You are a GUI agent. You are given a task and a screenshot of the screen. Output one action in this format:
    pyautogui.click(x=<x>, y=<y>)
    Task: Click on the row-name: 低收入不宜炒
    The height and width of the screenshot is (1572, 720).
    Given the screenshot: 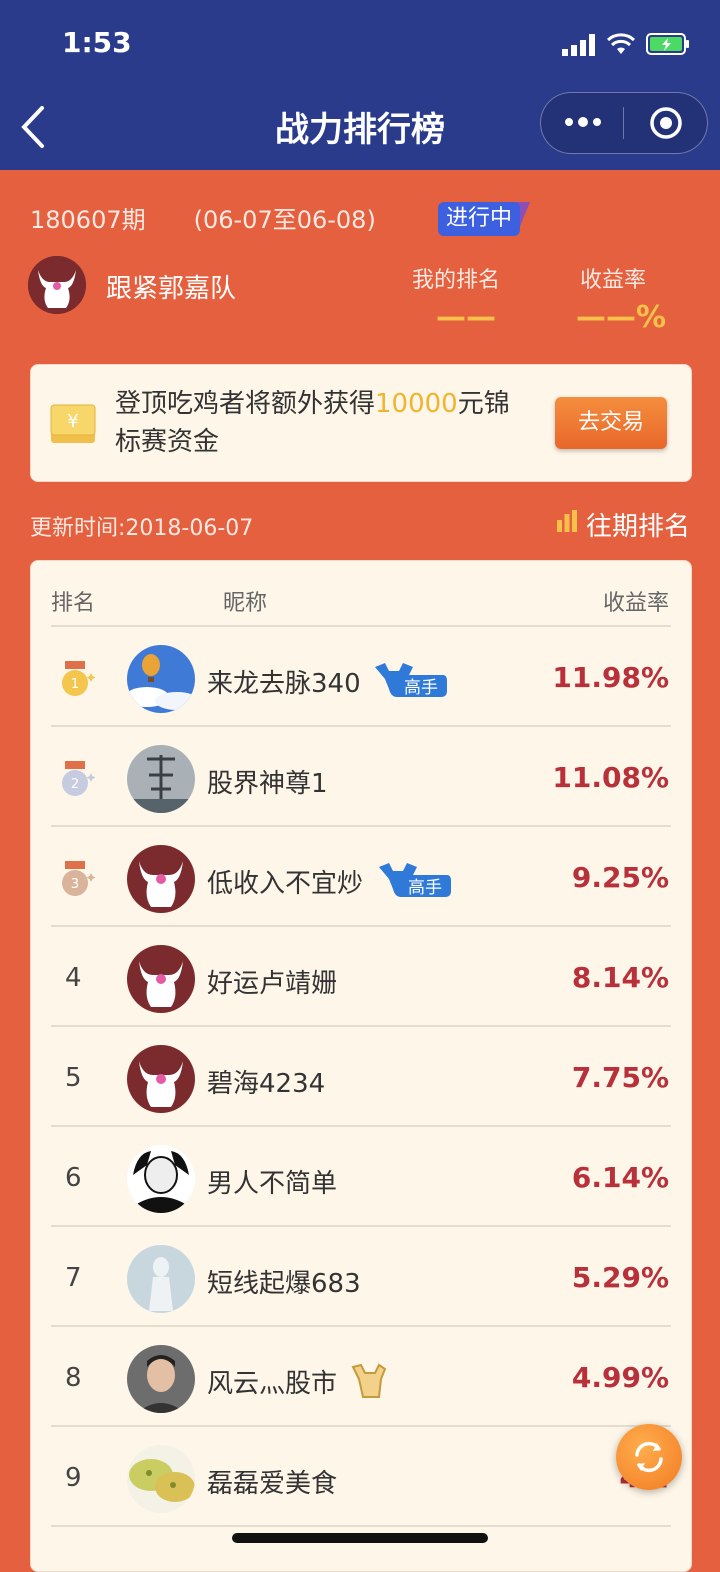 What is the action you would take?
    pyautogui.click(x=285, y=884)
    